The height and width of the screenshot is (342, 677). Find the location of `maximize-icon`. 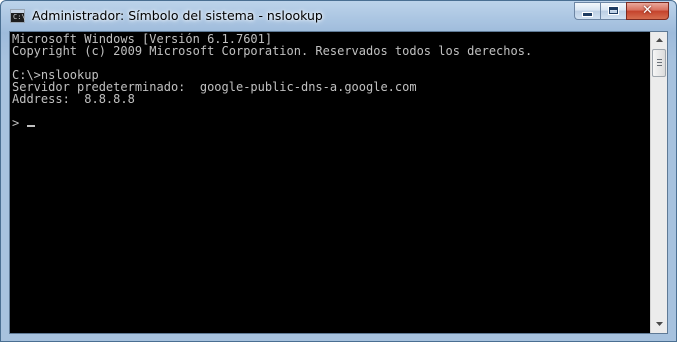

maximize-icon is located at coordinates (613, 10).